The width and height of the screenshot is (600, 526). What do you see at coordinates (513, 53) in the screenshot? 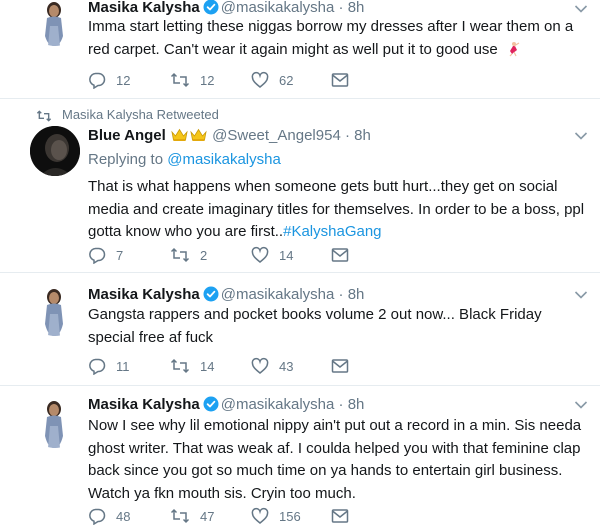
I see `dancer-emoji-icon` at bounding box center [513, 53].